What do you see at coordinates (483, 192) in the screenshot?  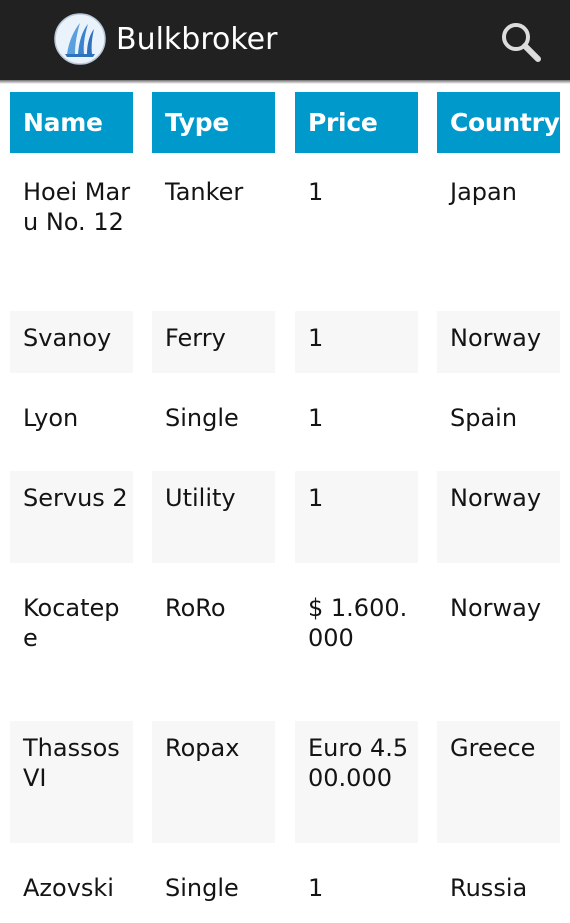 I see `cell-country: Japan` at bounding box center [483, 192].